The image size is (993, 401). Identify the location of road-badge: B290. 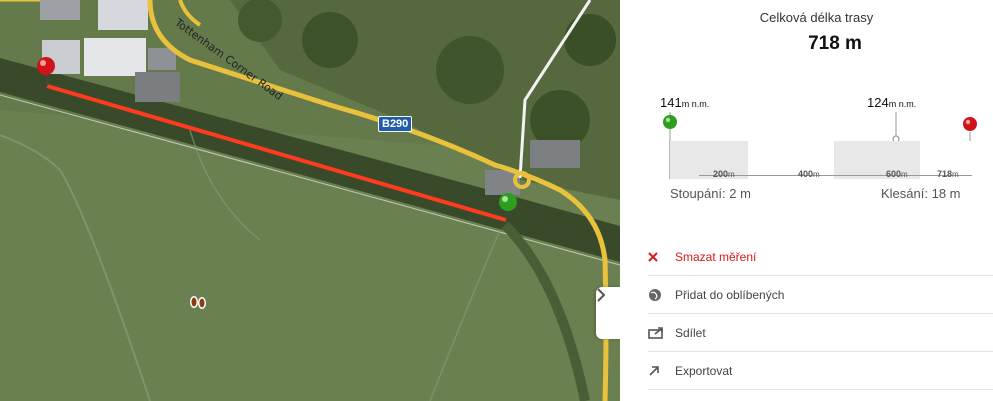
(395, 124).